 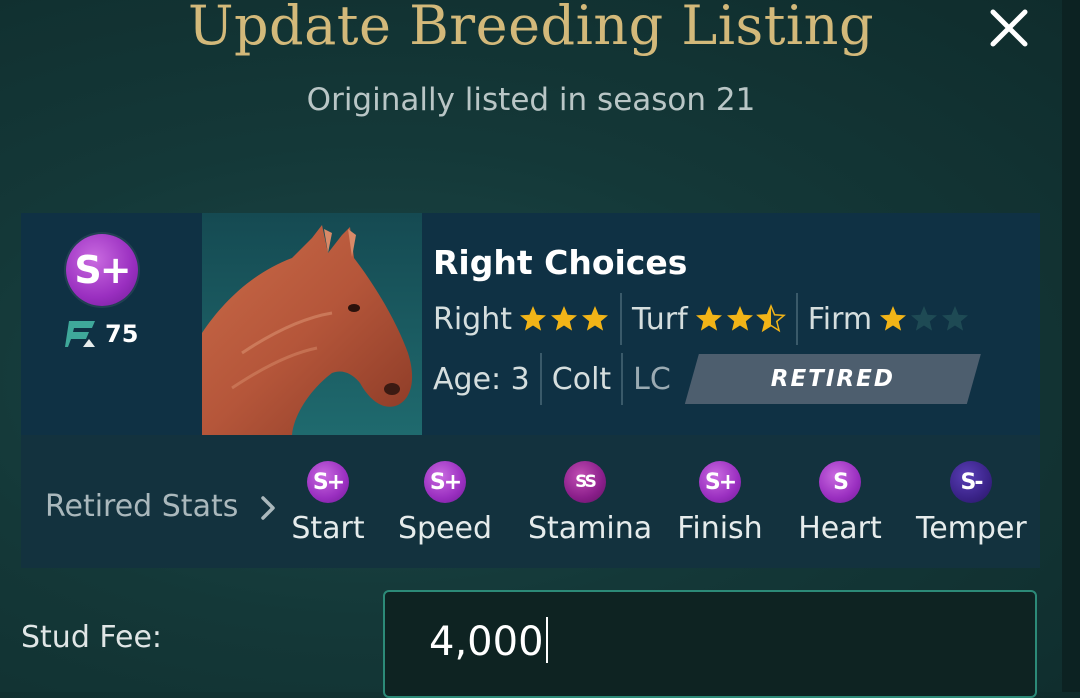 I want to click on stat-label: Speed, so click(x=445, y=528).